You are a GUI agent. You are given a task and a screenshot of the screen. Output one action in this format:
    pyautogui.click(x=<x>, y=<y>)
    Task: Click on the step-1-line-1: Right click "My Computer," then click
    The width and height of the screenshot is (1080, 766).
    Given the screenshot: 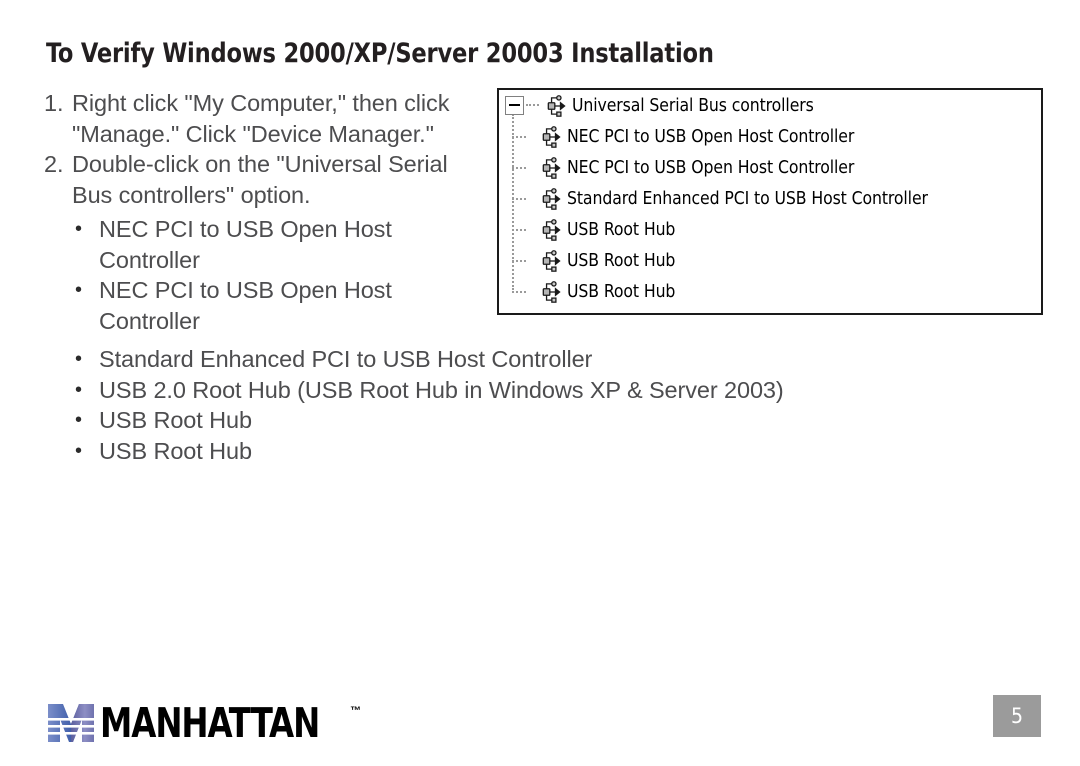 What is the action you would take?
    pyautogui.click(x=261, y=103)
    